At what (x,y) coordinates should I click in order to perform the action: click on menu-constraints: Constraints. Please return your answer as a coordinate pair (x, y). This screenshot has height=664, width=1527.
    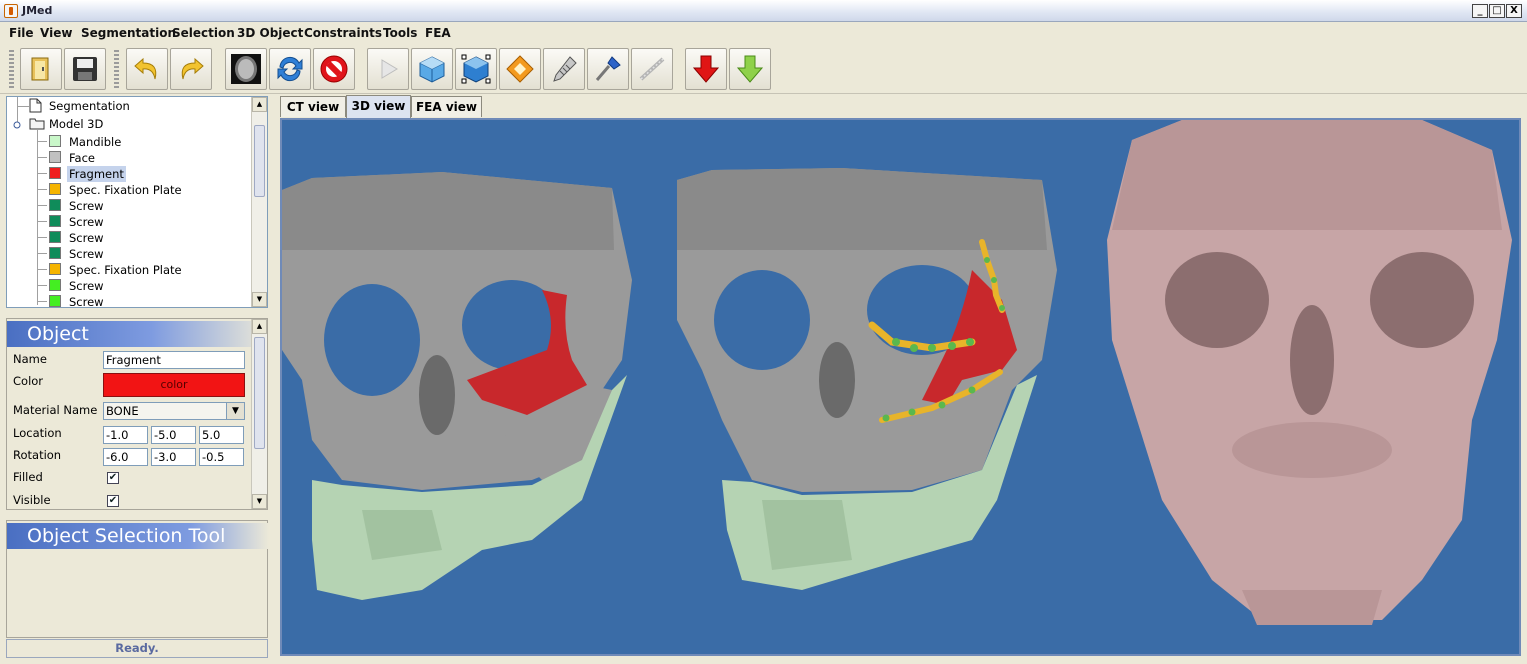
    Looking at the image, I should click on (343, 33).